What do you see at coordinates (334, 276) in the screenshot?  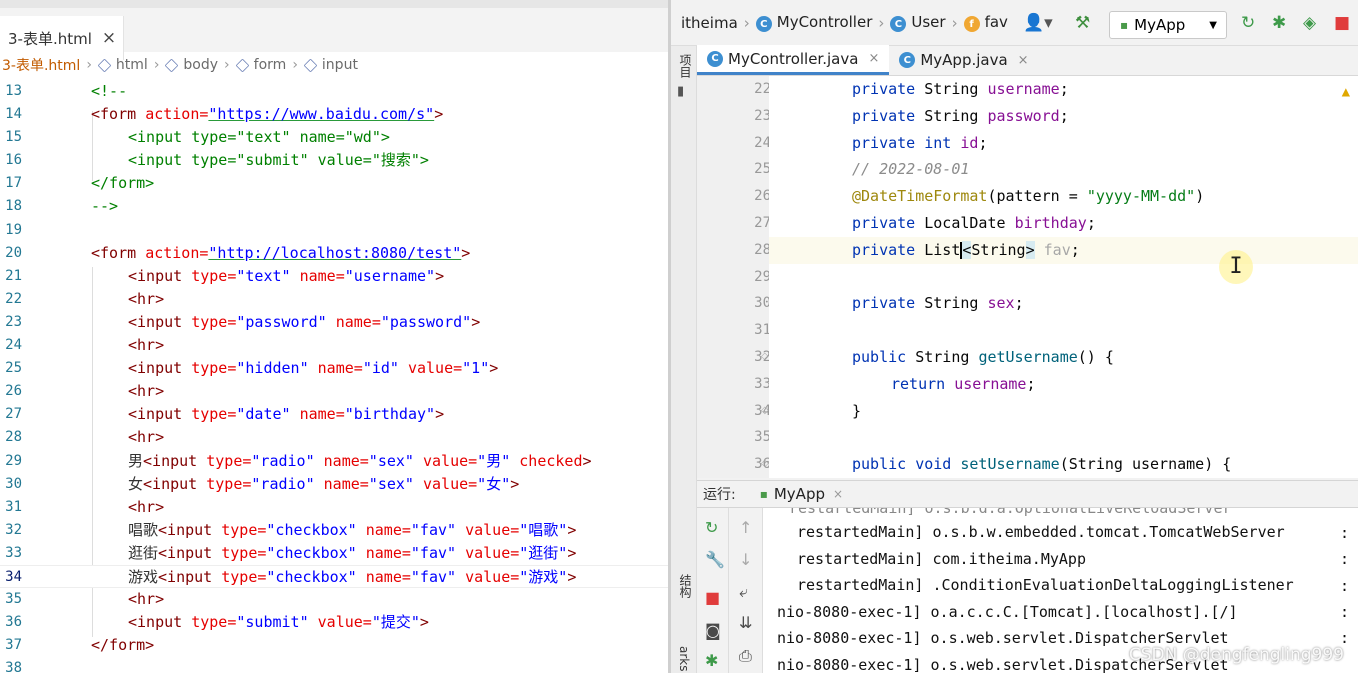 I see `code-line: 21 <input type="text" name="username">` at bounding box center [334, 276].